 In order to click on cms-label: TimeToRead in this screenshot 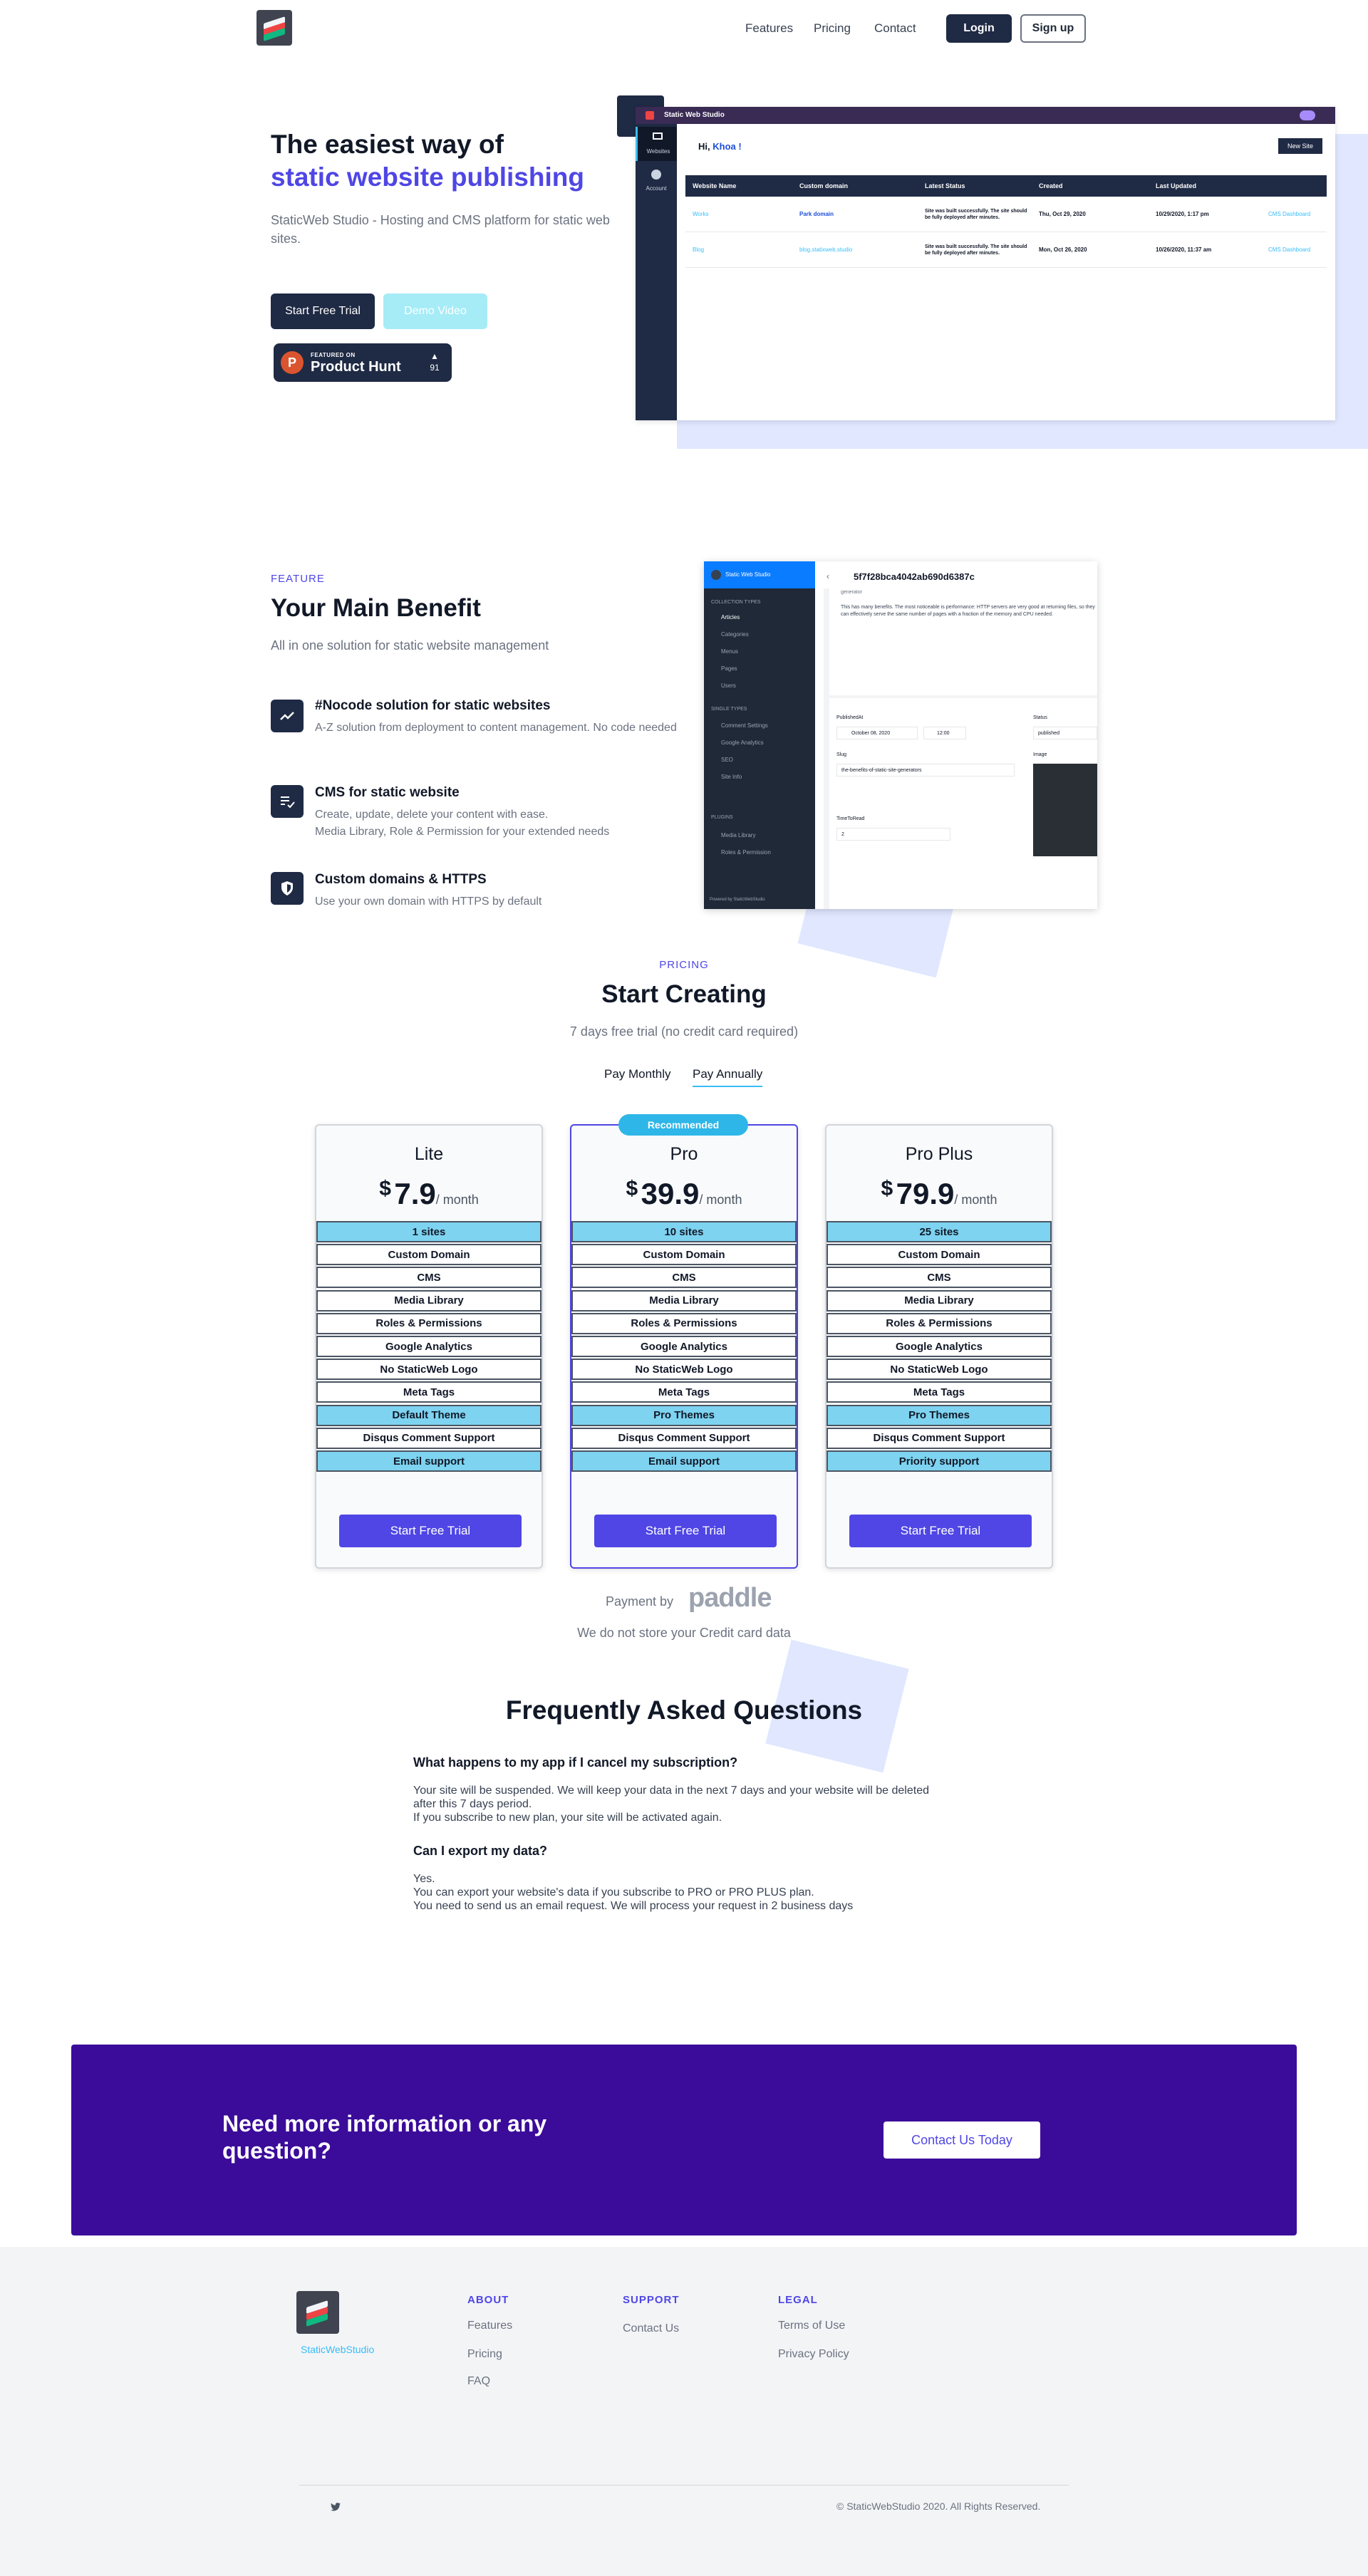, I will do `click(850, 819)`.